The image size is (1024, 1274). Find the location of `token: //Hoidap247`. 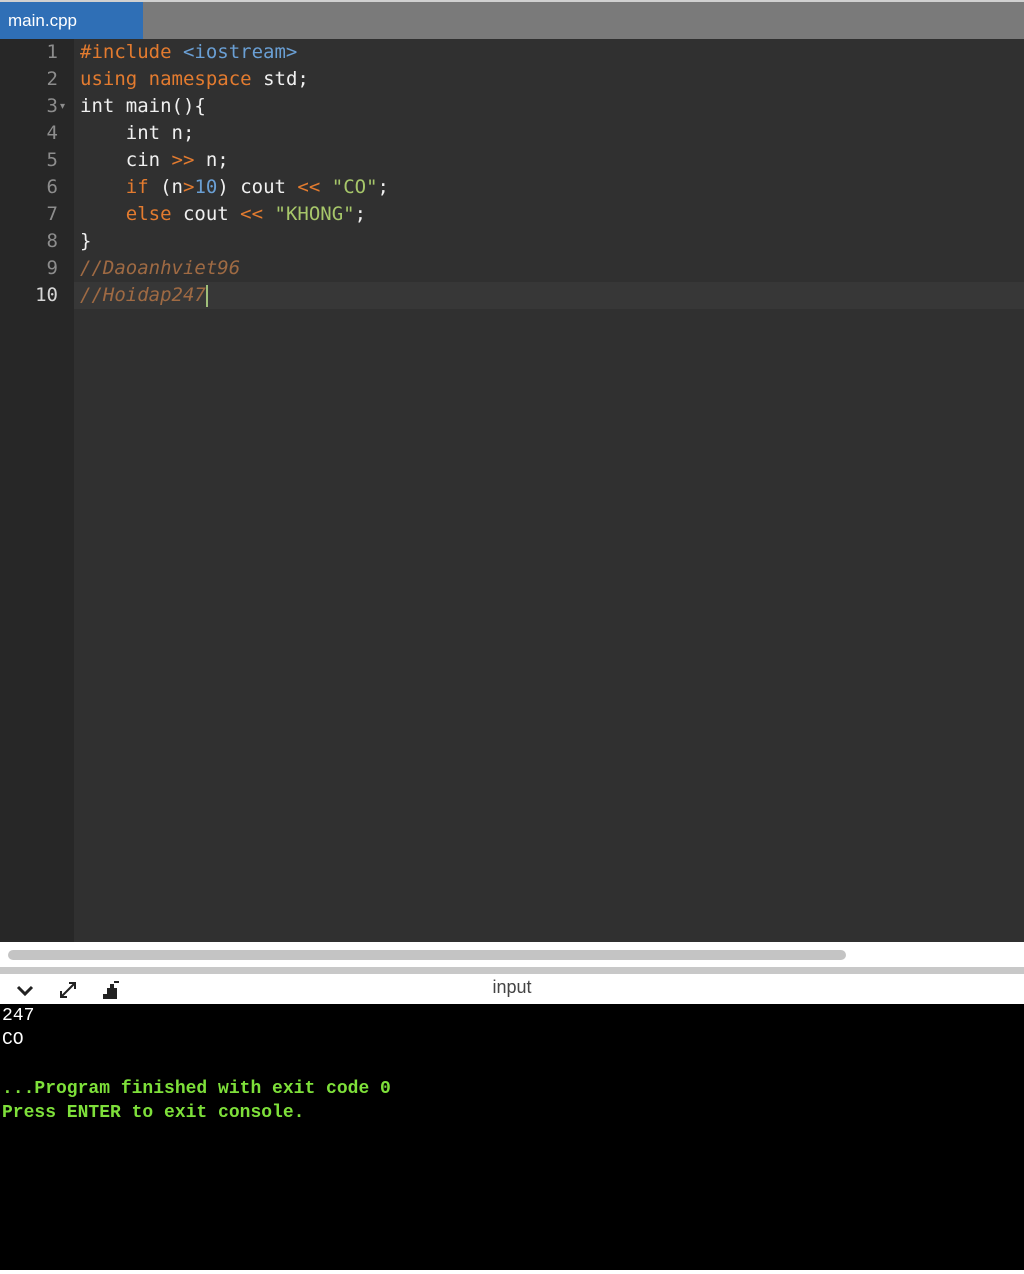

token: //Hoidap247 is located at coordinates (143, 295).